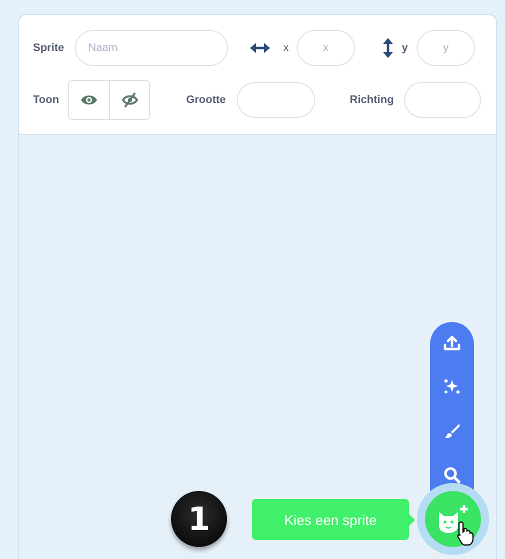 The width and height of the screenshot is (505, 559). What do you see at coordinates (330, 519) in the screenshot?
I see `tooltip: Kies een sprite` at bounding box center [330, 519].